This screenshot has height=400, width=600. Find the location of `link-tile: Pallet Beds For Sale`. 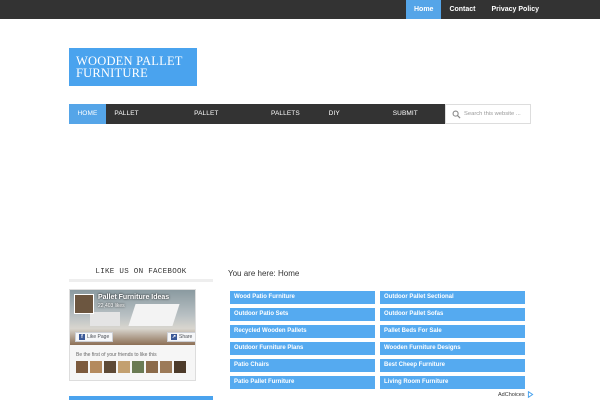

link-tile: Pallet Beds For Sale is located at coordinates (452, 331).